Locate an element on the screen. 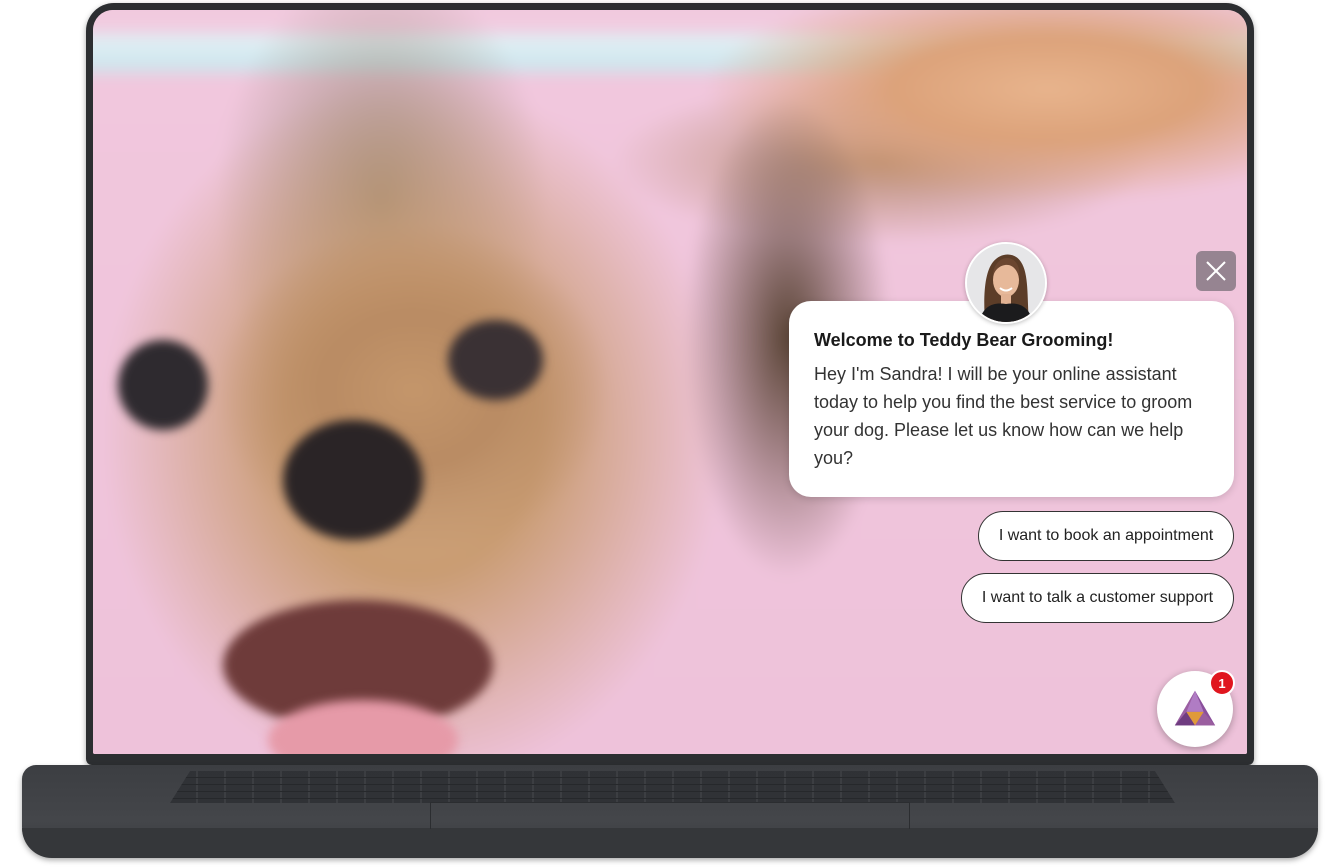 This screenshot has height=867, width=1340. assistant-avatar is located at coordinates (1006, 283).